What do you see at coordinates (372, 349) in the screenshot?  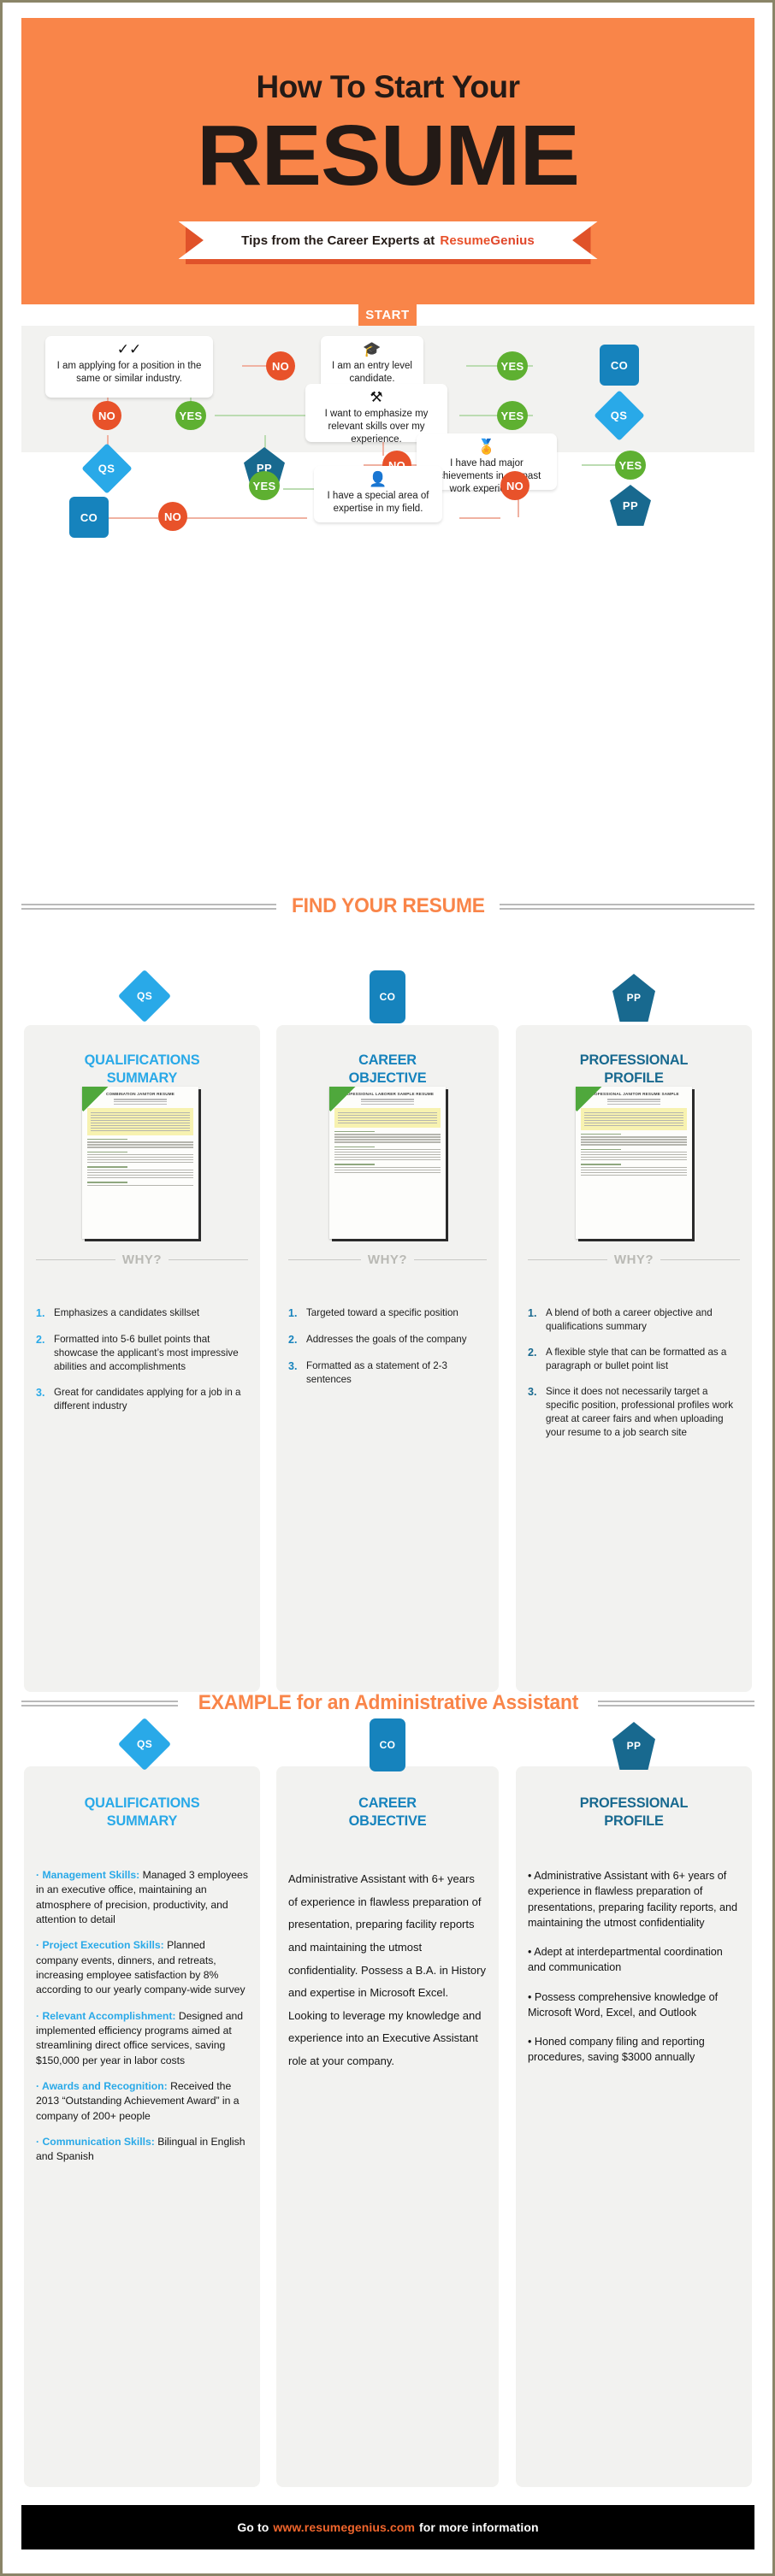 I see `graduation-cap-icon: 🎓` at bounding box center [372, 349].